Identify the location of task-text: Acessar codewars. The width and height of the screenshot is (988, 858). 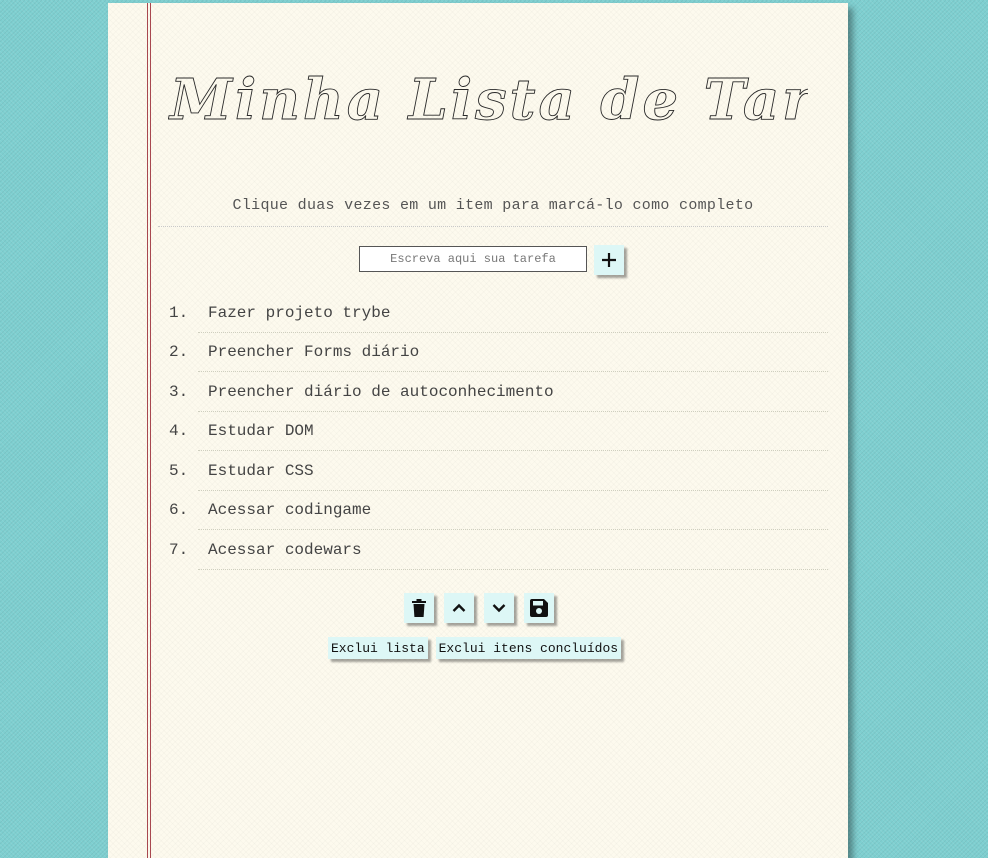
(285, 549).